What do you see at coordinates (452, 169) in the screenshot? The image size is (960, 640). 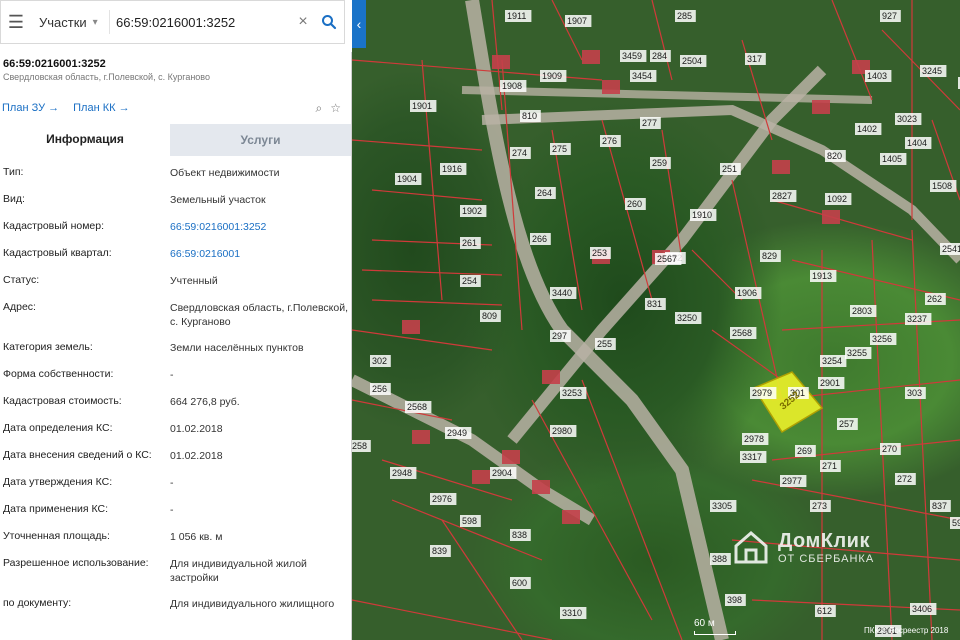 I see `parcel-number: 1916` at bounding box center [452, 169].